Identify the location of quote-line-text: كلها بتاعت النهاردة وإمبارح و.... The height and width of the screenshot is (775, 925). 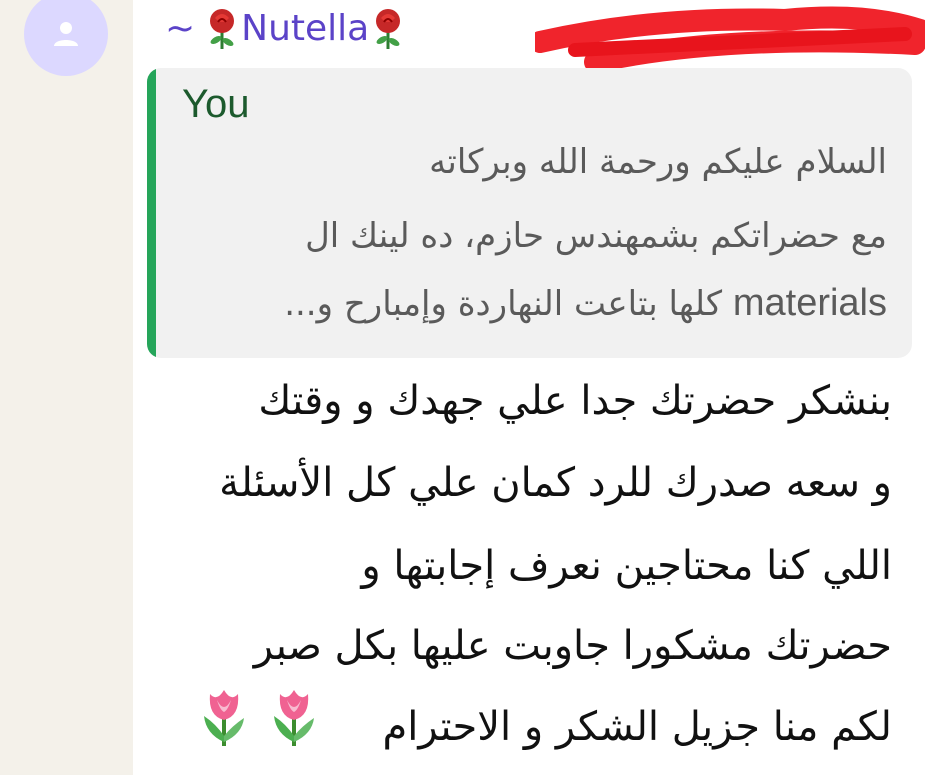
(503, 304).